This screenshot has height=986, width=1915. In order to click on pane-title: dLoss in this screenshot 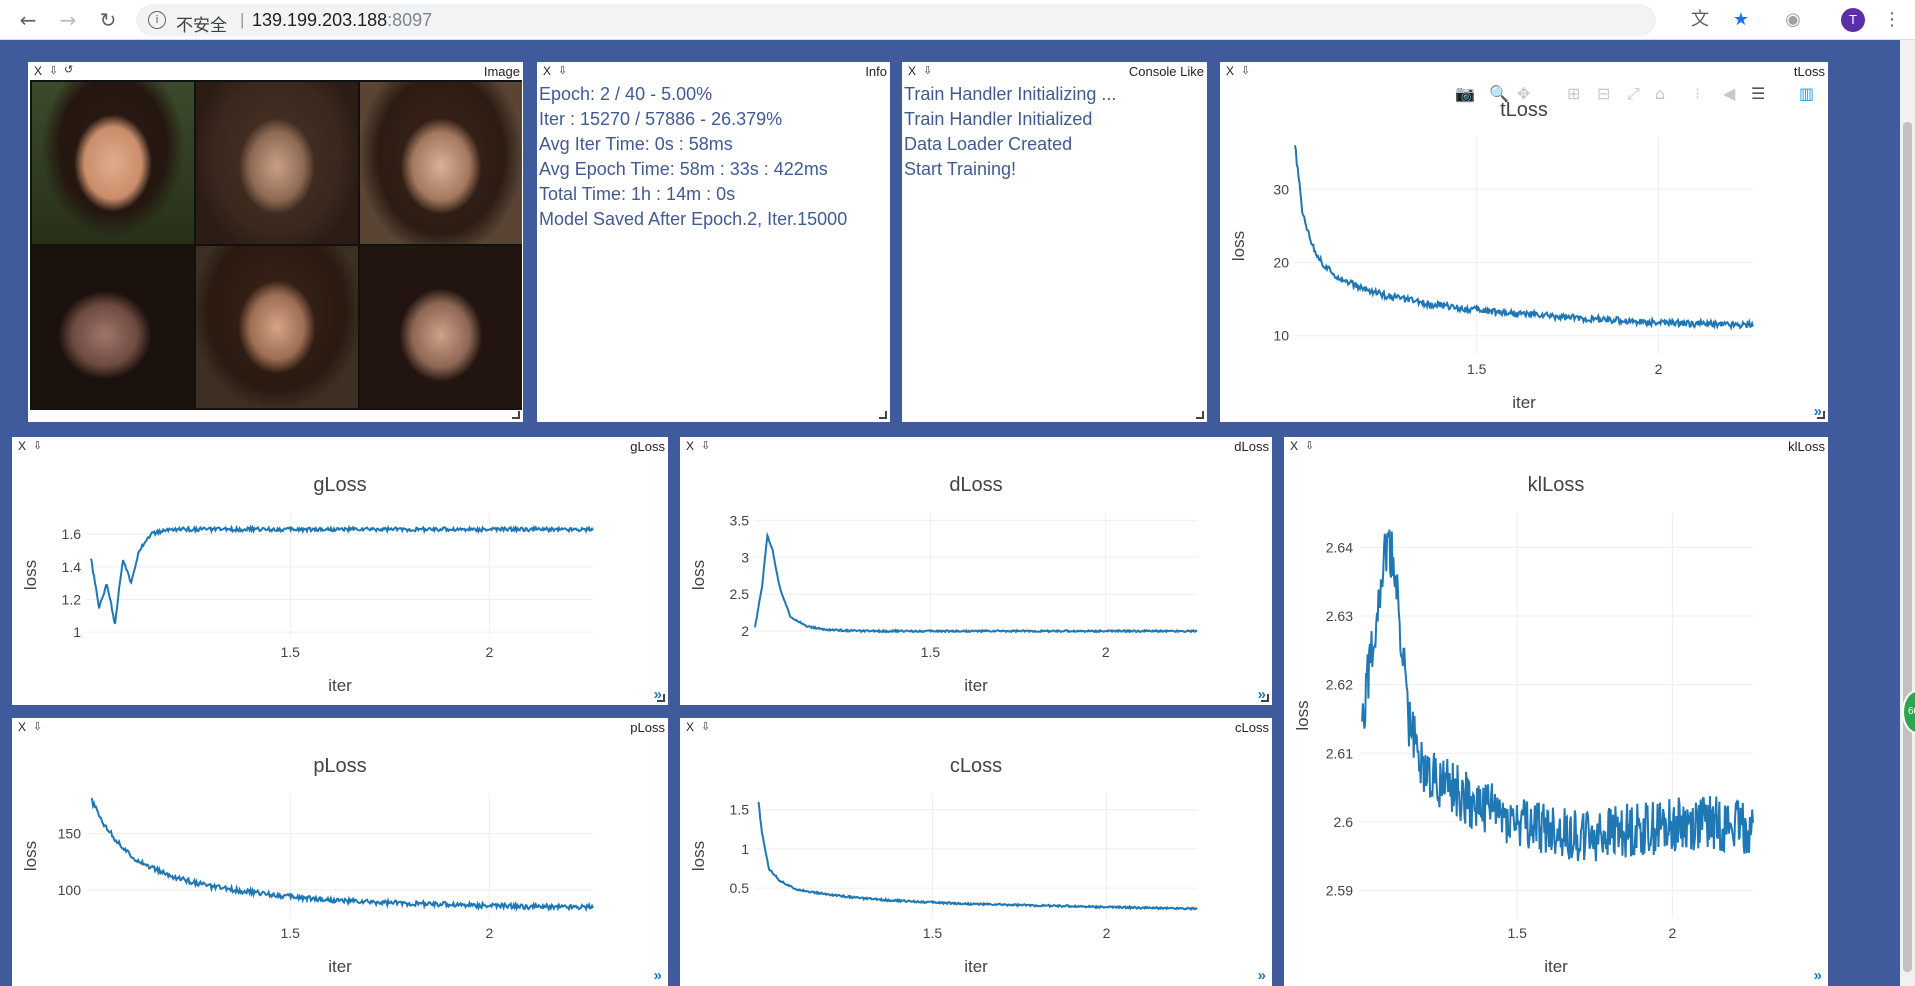, I will do `click(1251, 446)`.